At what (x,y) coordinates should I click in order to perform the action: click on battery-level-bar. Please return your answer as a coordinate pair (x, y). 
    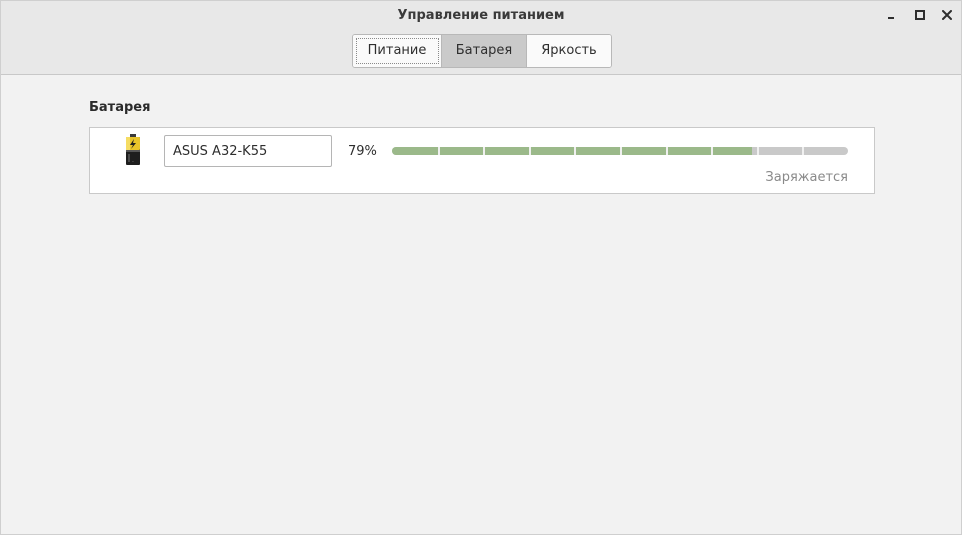
    Looking at the image, I should click on (620, 151).